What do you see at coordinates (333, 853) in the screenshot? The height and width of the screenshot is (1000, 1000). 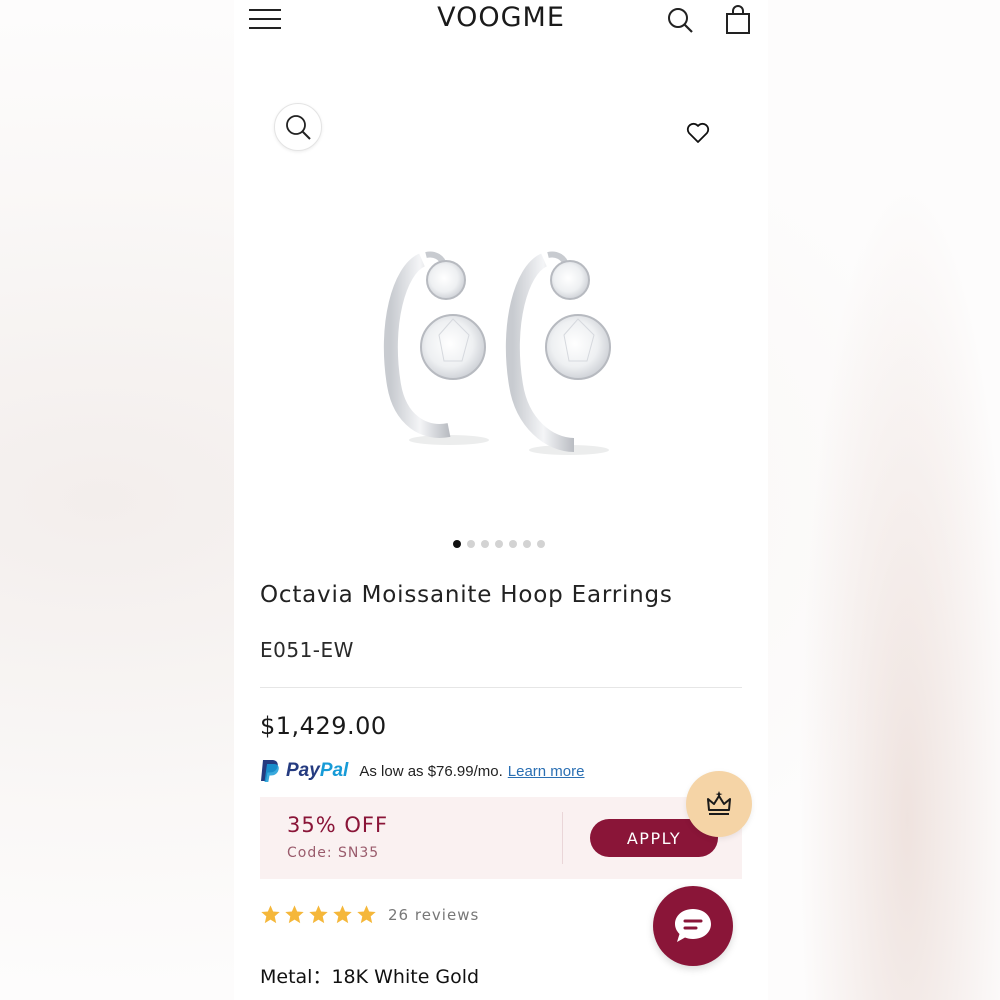 I see `coupon-code: Code: SN35` at bounding box center [333, 853].